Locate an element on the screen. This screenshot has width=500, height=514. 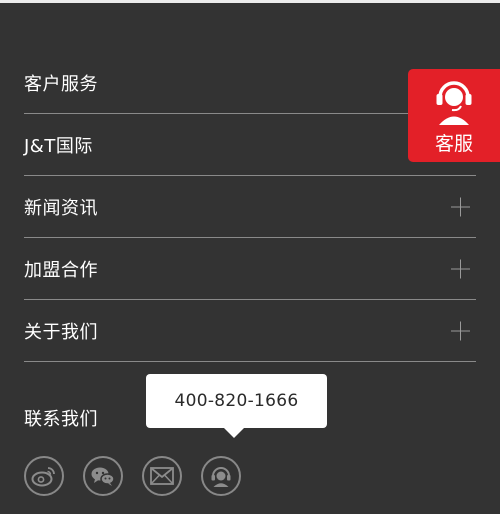
menu-item-franchise: 加盟合作 is located at coordinates (250, 269).